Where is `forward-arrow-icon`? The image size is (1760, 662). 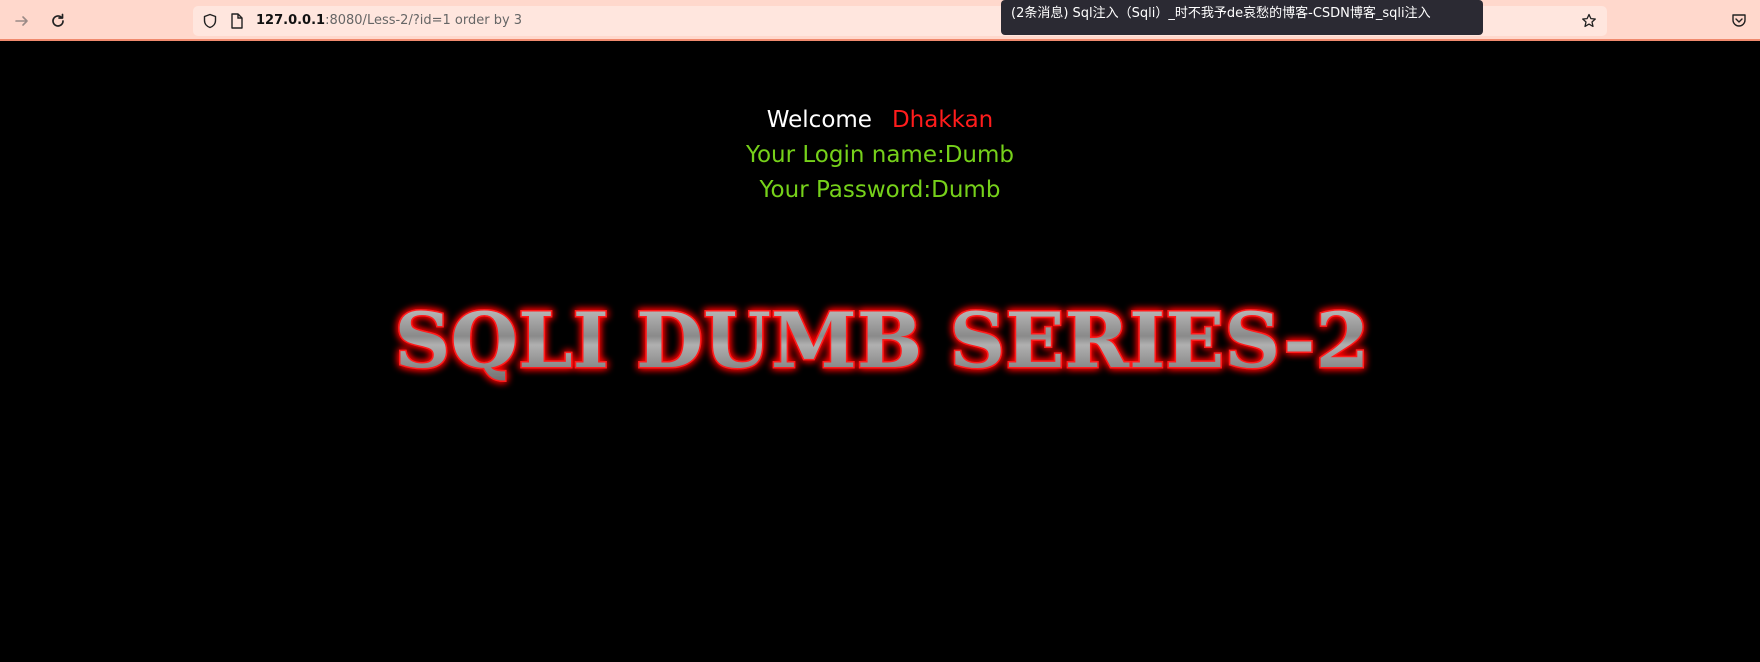
forward-arrow-icon is located at coordinates (21, 21).